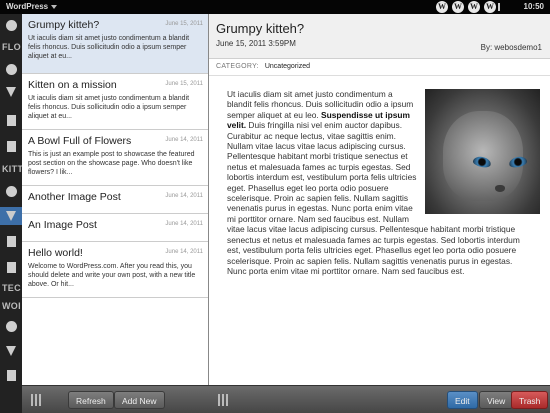  I want to click on detail-toolbar: Edit View Trash, so click(379, 399).